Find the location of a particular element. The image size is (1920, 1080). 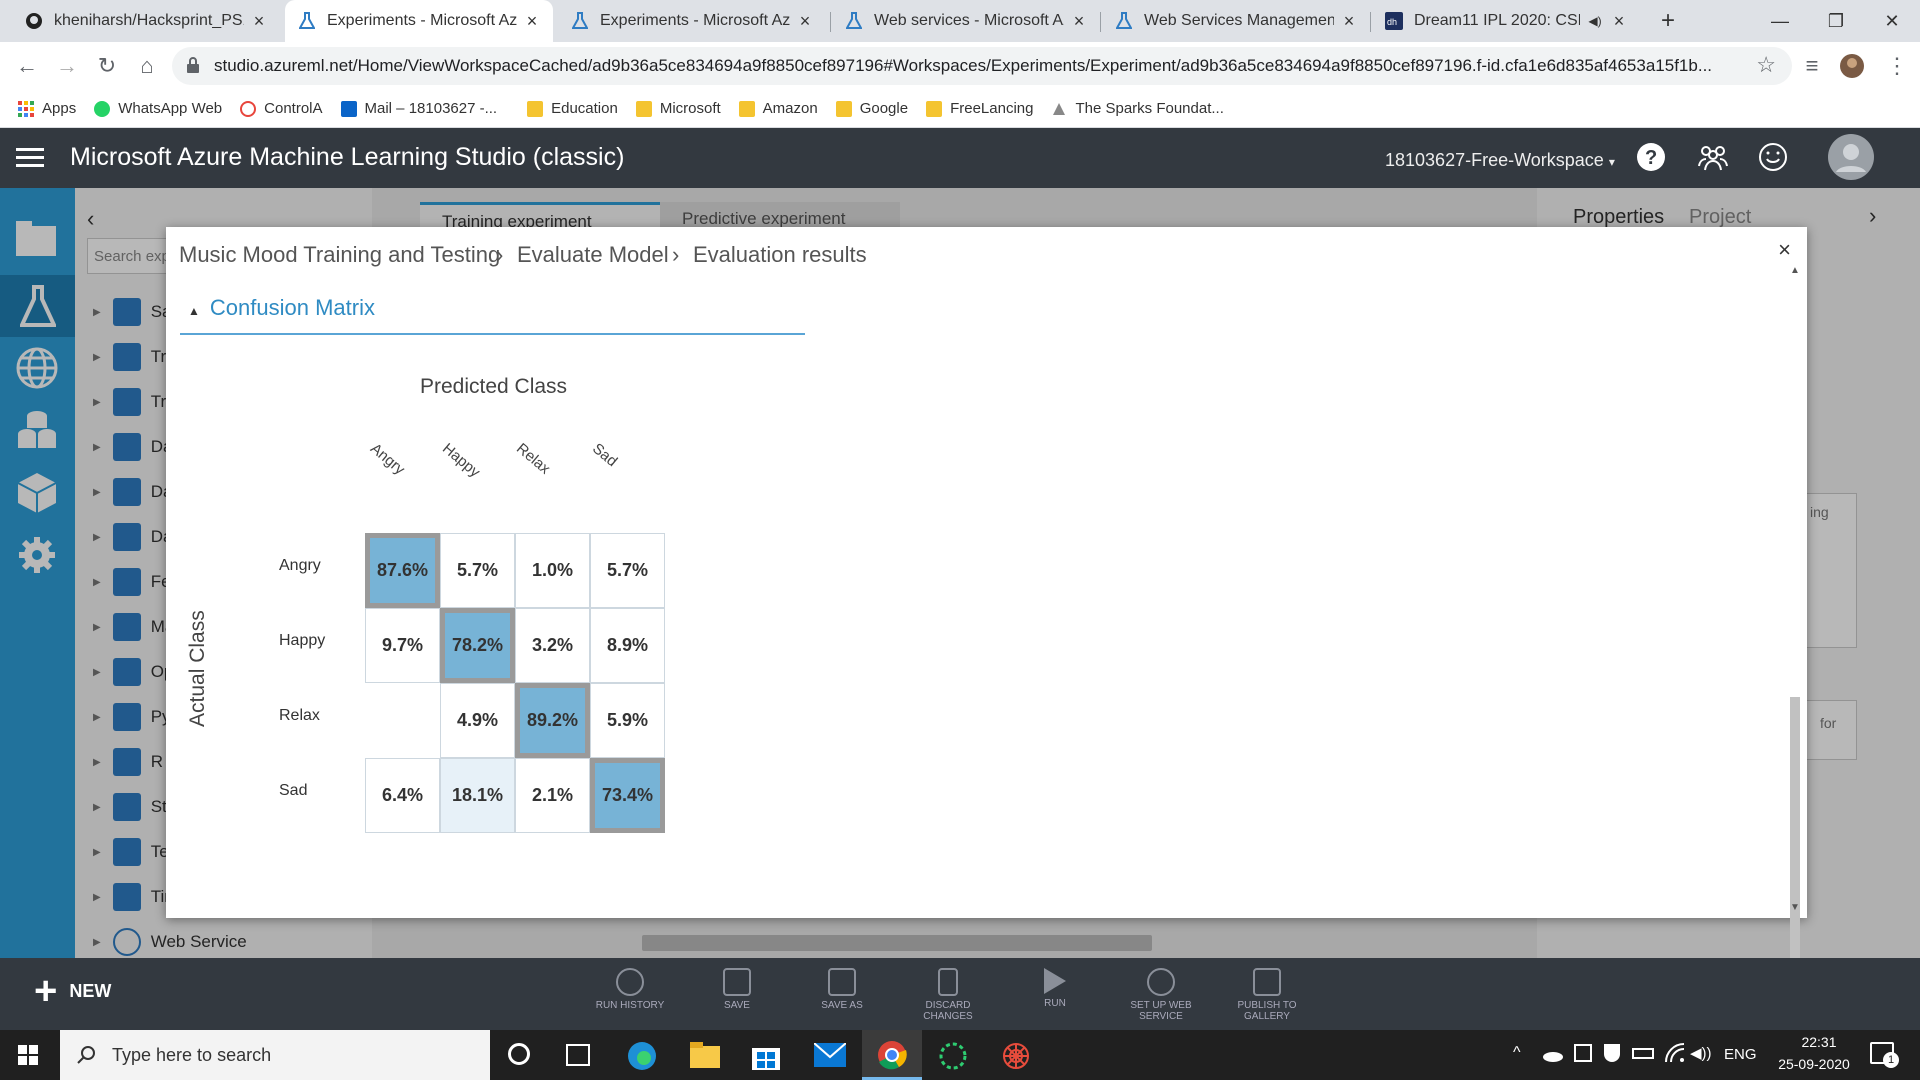

volume-icon: ◀)) is located at coordinates (1701, 1053).